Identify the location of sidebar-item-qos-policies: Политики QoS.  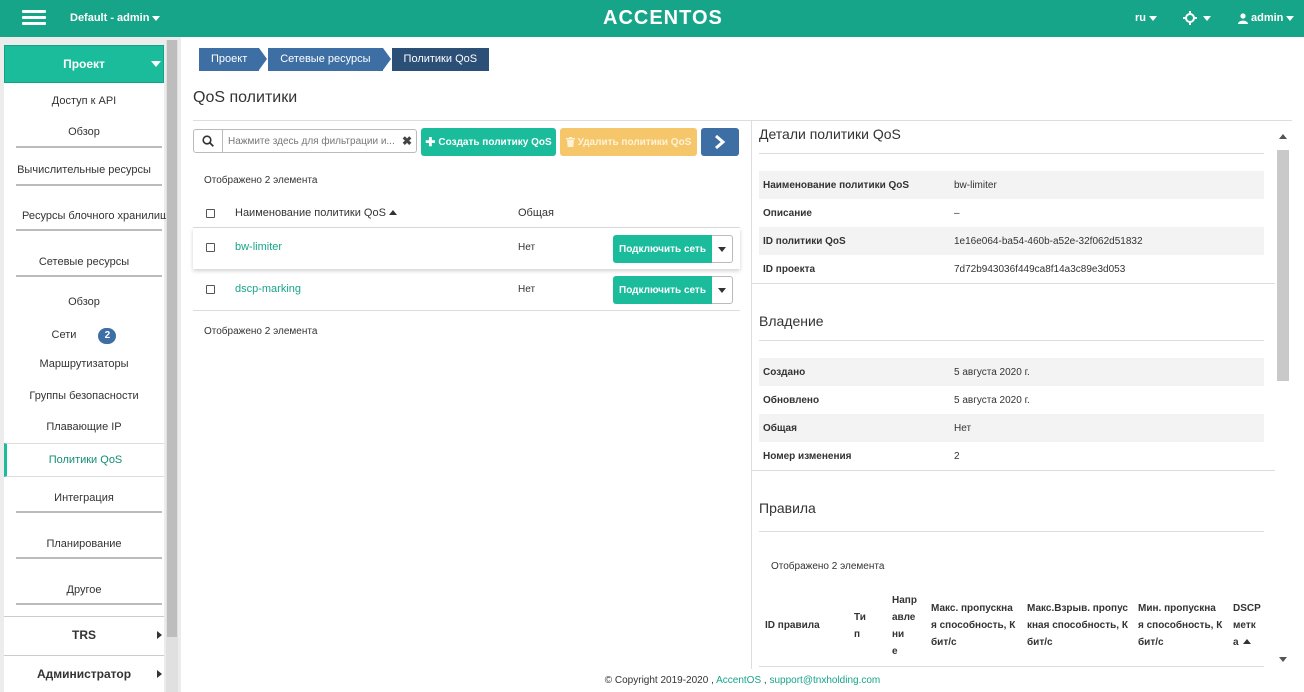
(84, 460).